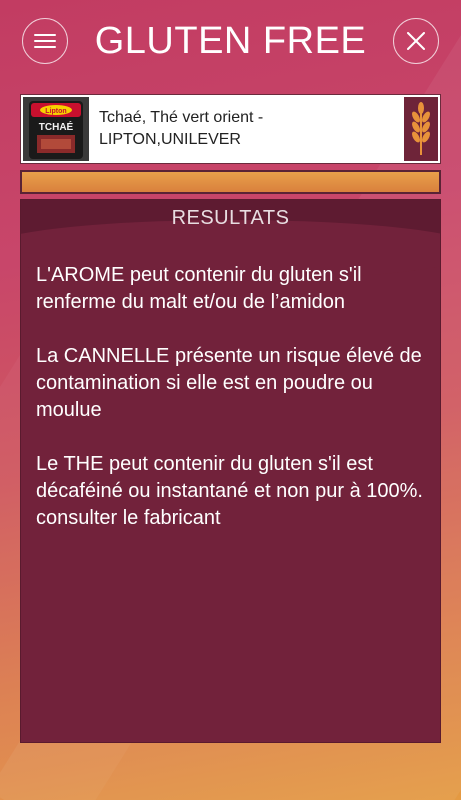 The image size is (461, 800). Describe the element at coordinates (181, 117) in the screenshot. I see `product-name-line1: Tchaé, Thé vert orient -` at that location.